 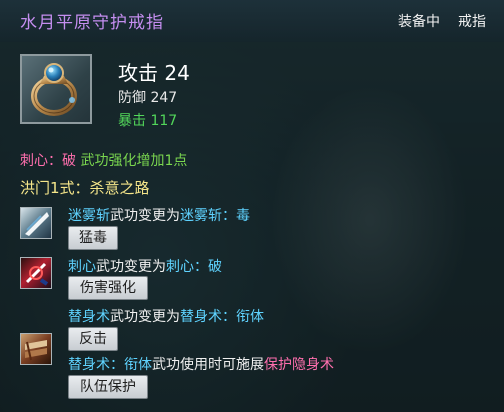 I want to click on bonus-text: 武功强化增加1点, so click(x=134, y=161).